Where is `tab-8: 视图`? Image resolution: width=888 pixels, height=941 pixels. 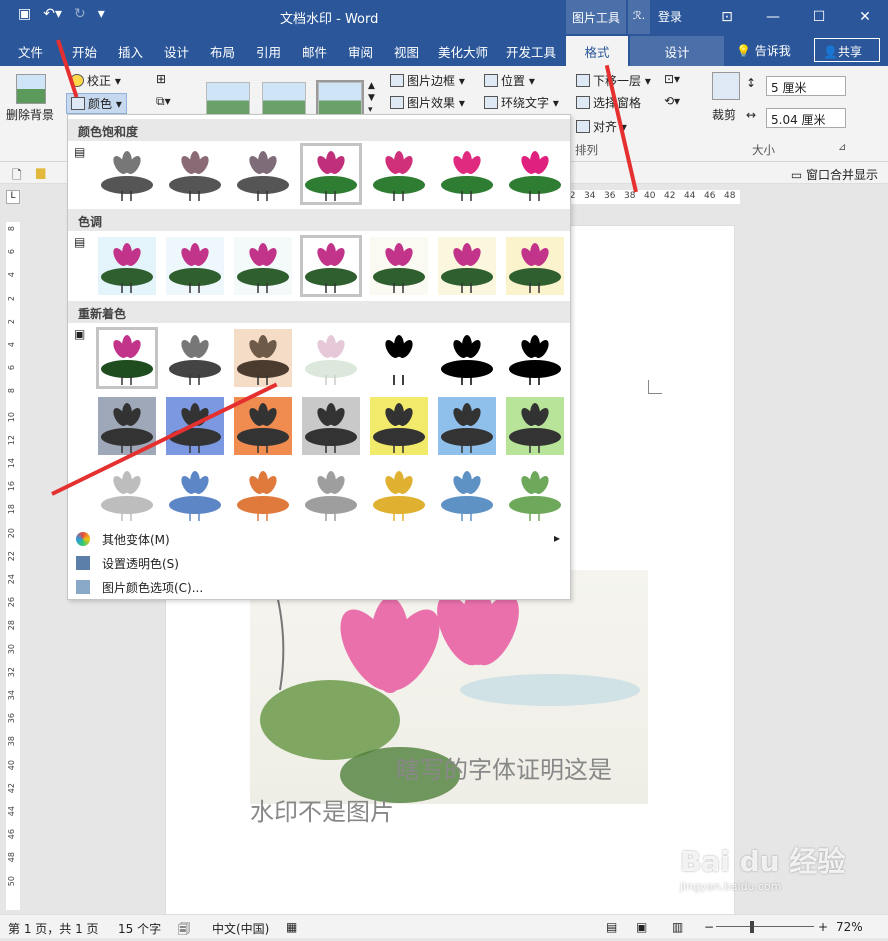 tab-8: 视图 is located at coordinates (406, 51).